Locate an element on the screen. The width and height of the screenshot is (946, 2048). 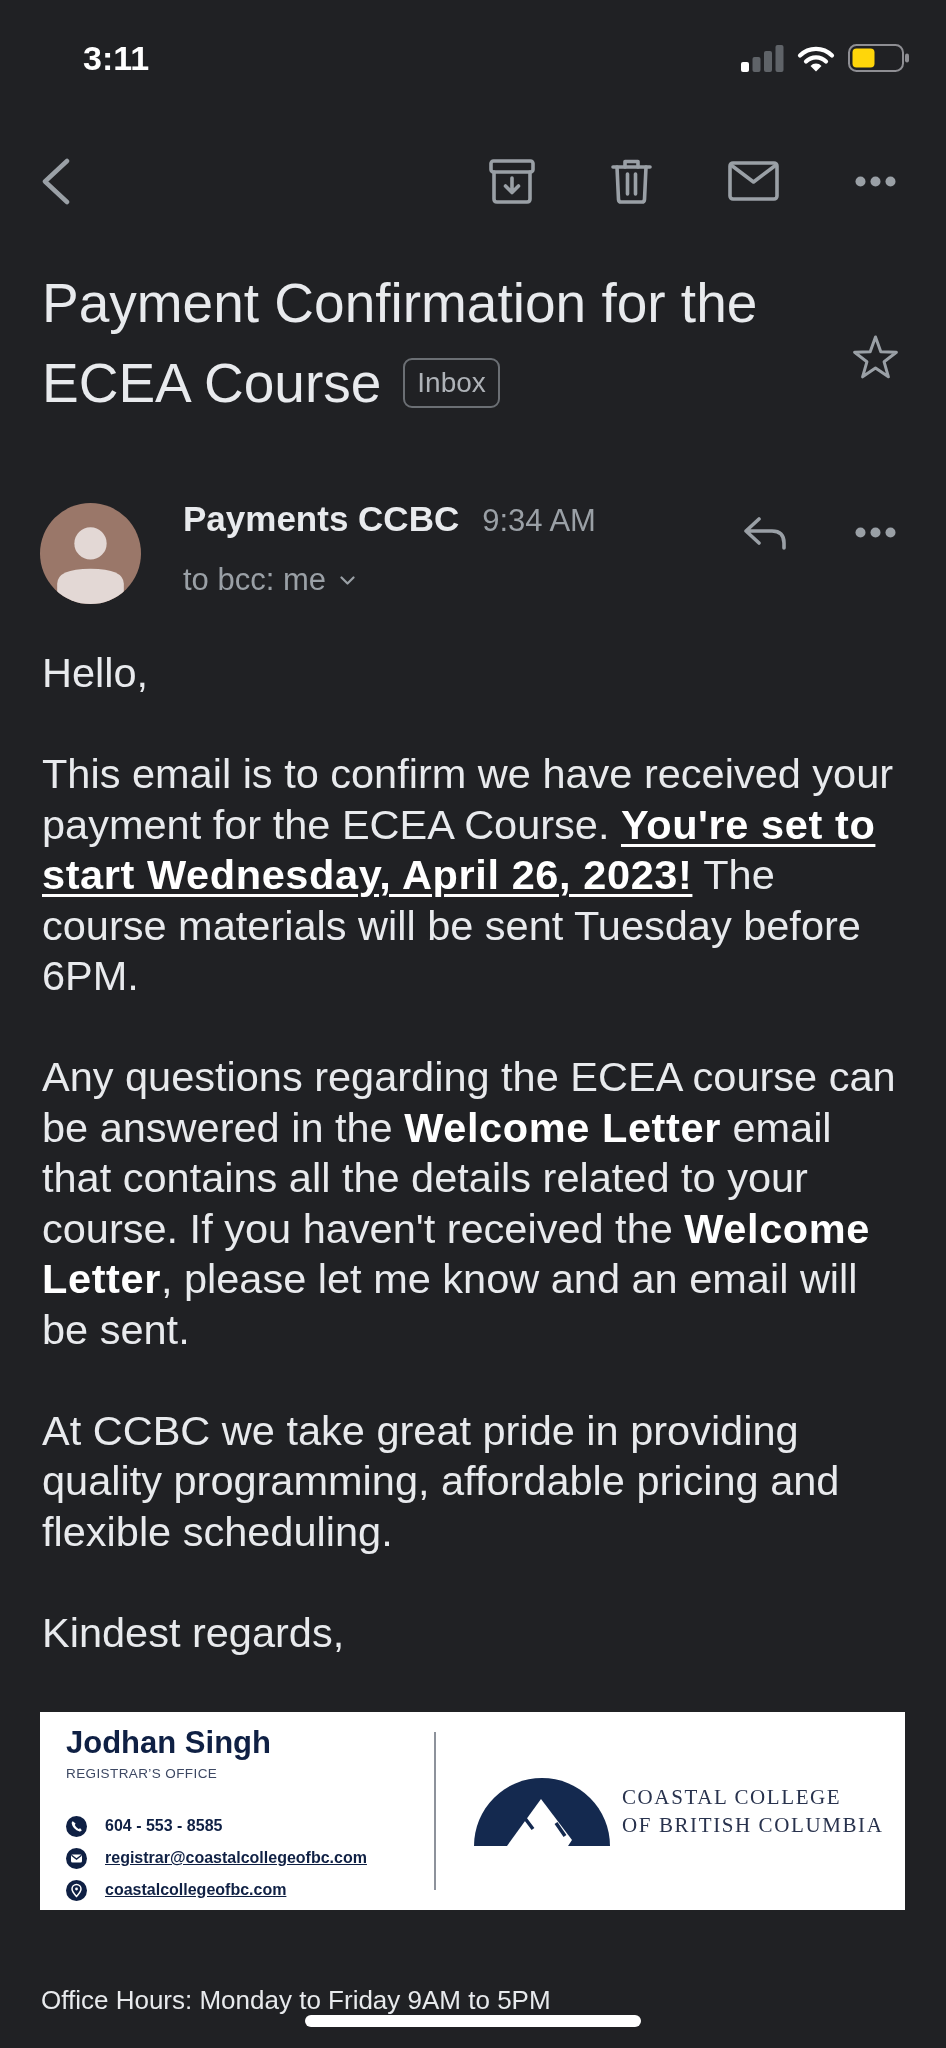
email-address: registrar@coastalcollegeofbc.com is located at coordinates (236, 1858).